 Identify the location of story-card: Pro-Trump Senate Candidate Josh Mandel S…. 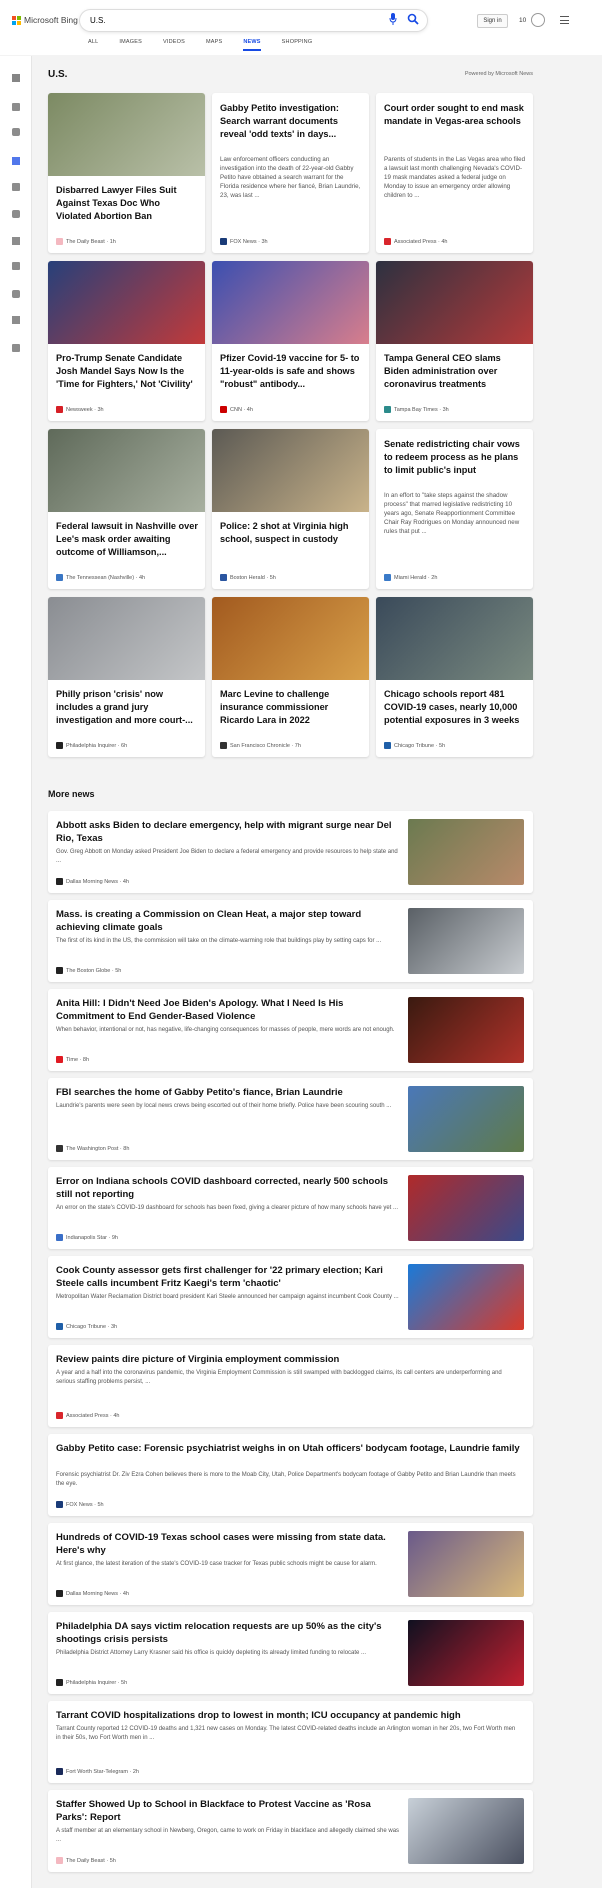
(126, 341).